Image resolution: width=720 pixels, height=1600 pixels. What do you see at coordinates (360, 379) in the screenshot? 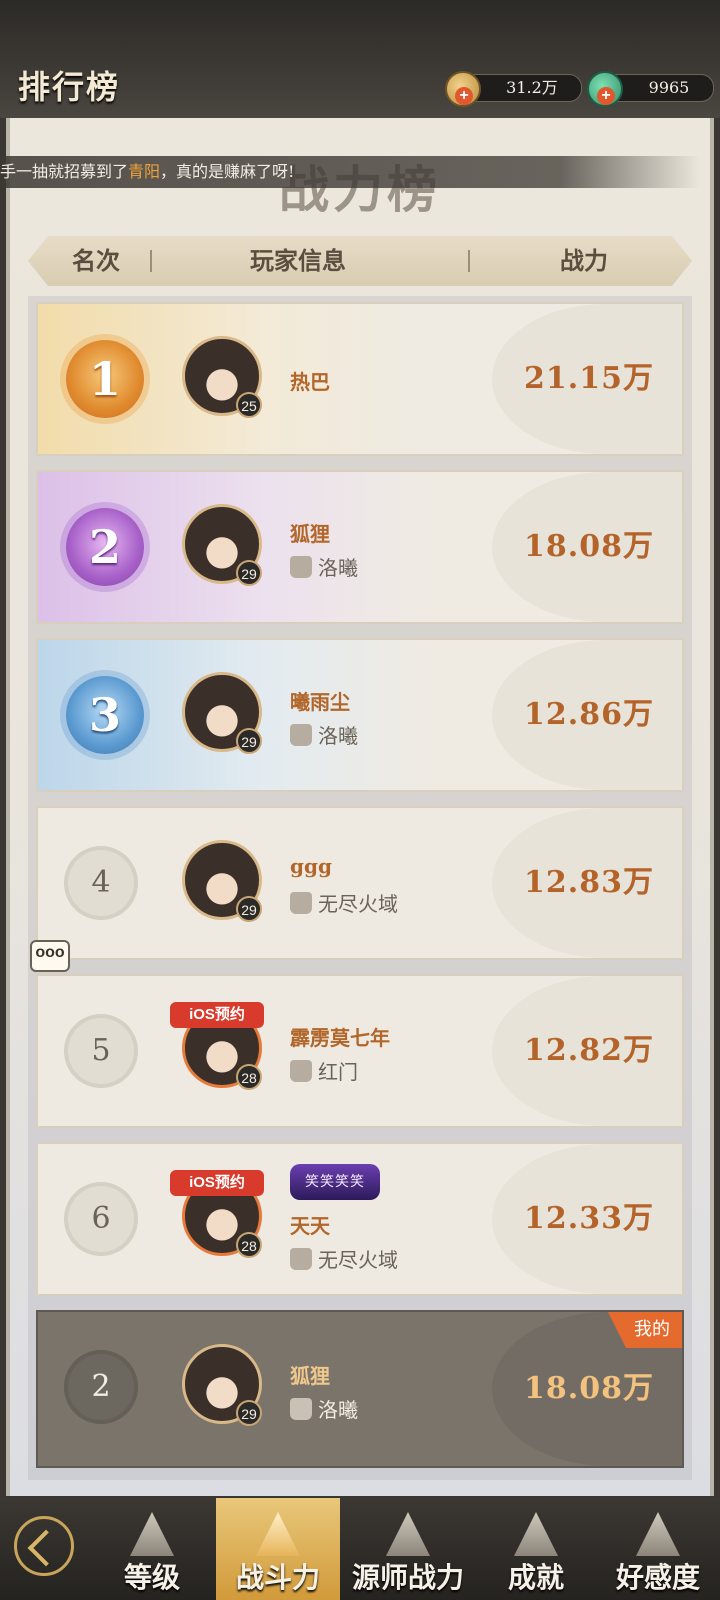
I see `list-item: 1 25 热巴 21.15万` at bounding box center [360, 379].